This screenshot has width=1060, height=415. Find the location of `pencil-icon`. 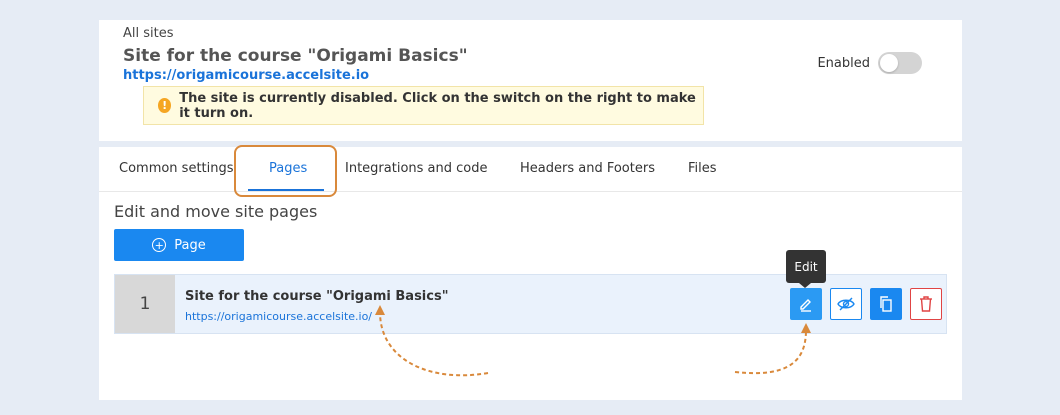

pencil-icon is located at coordinates (805, 305).